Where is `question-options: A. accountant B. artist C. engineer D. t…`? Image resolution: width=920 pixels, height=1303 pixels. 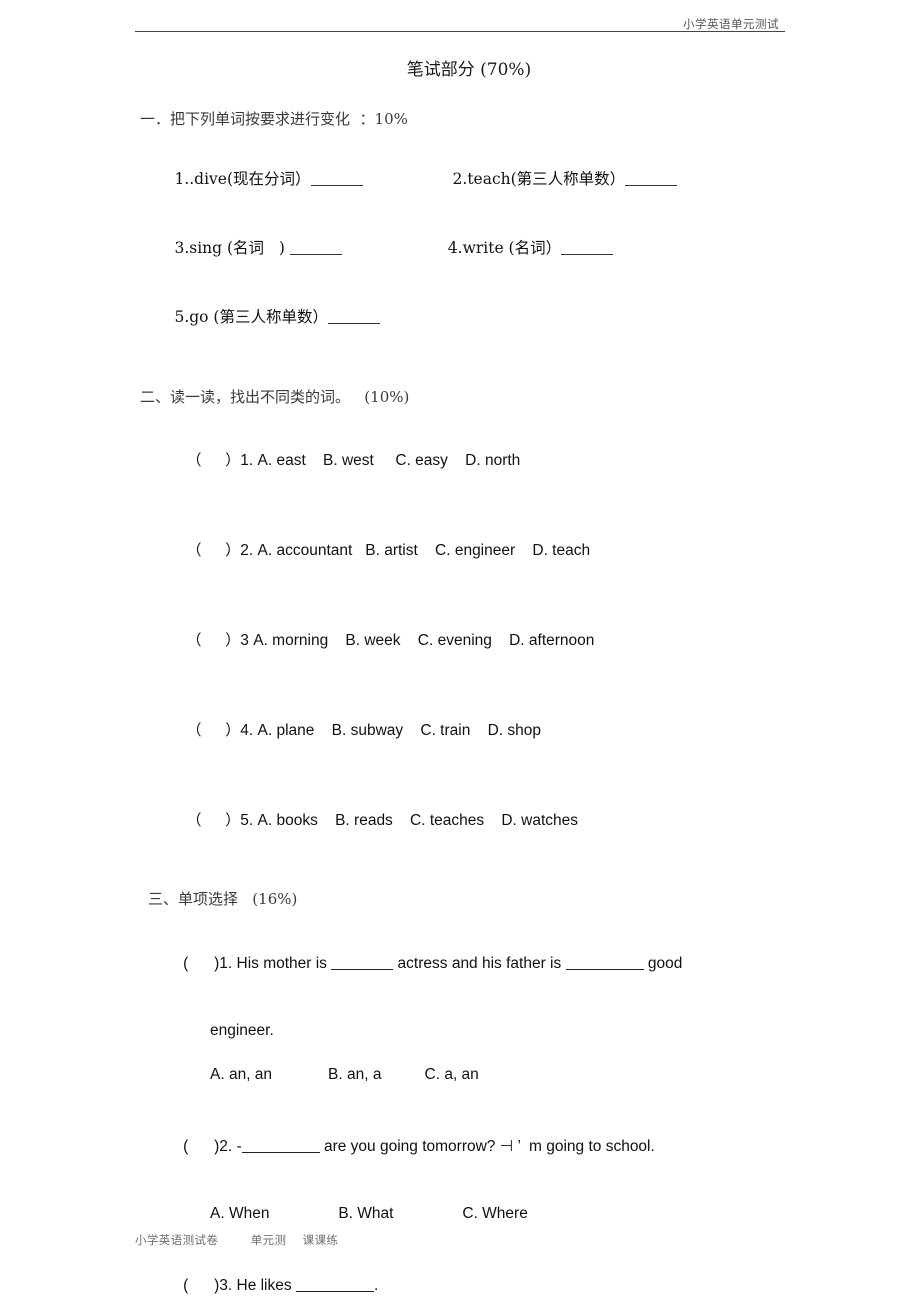 question-options: A. accountant B. artist C. engineer D. t… is located at coordinates (424, 550).